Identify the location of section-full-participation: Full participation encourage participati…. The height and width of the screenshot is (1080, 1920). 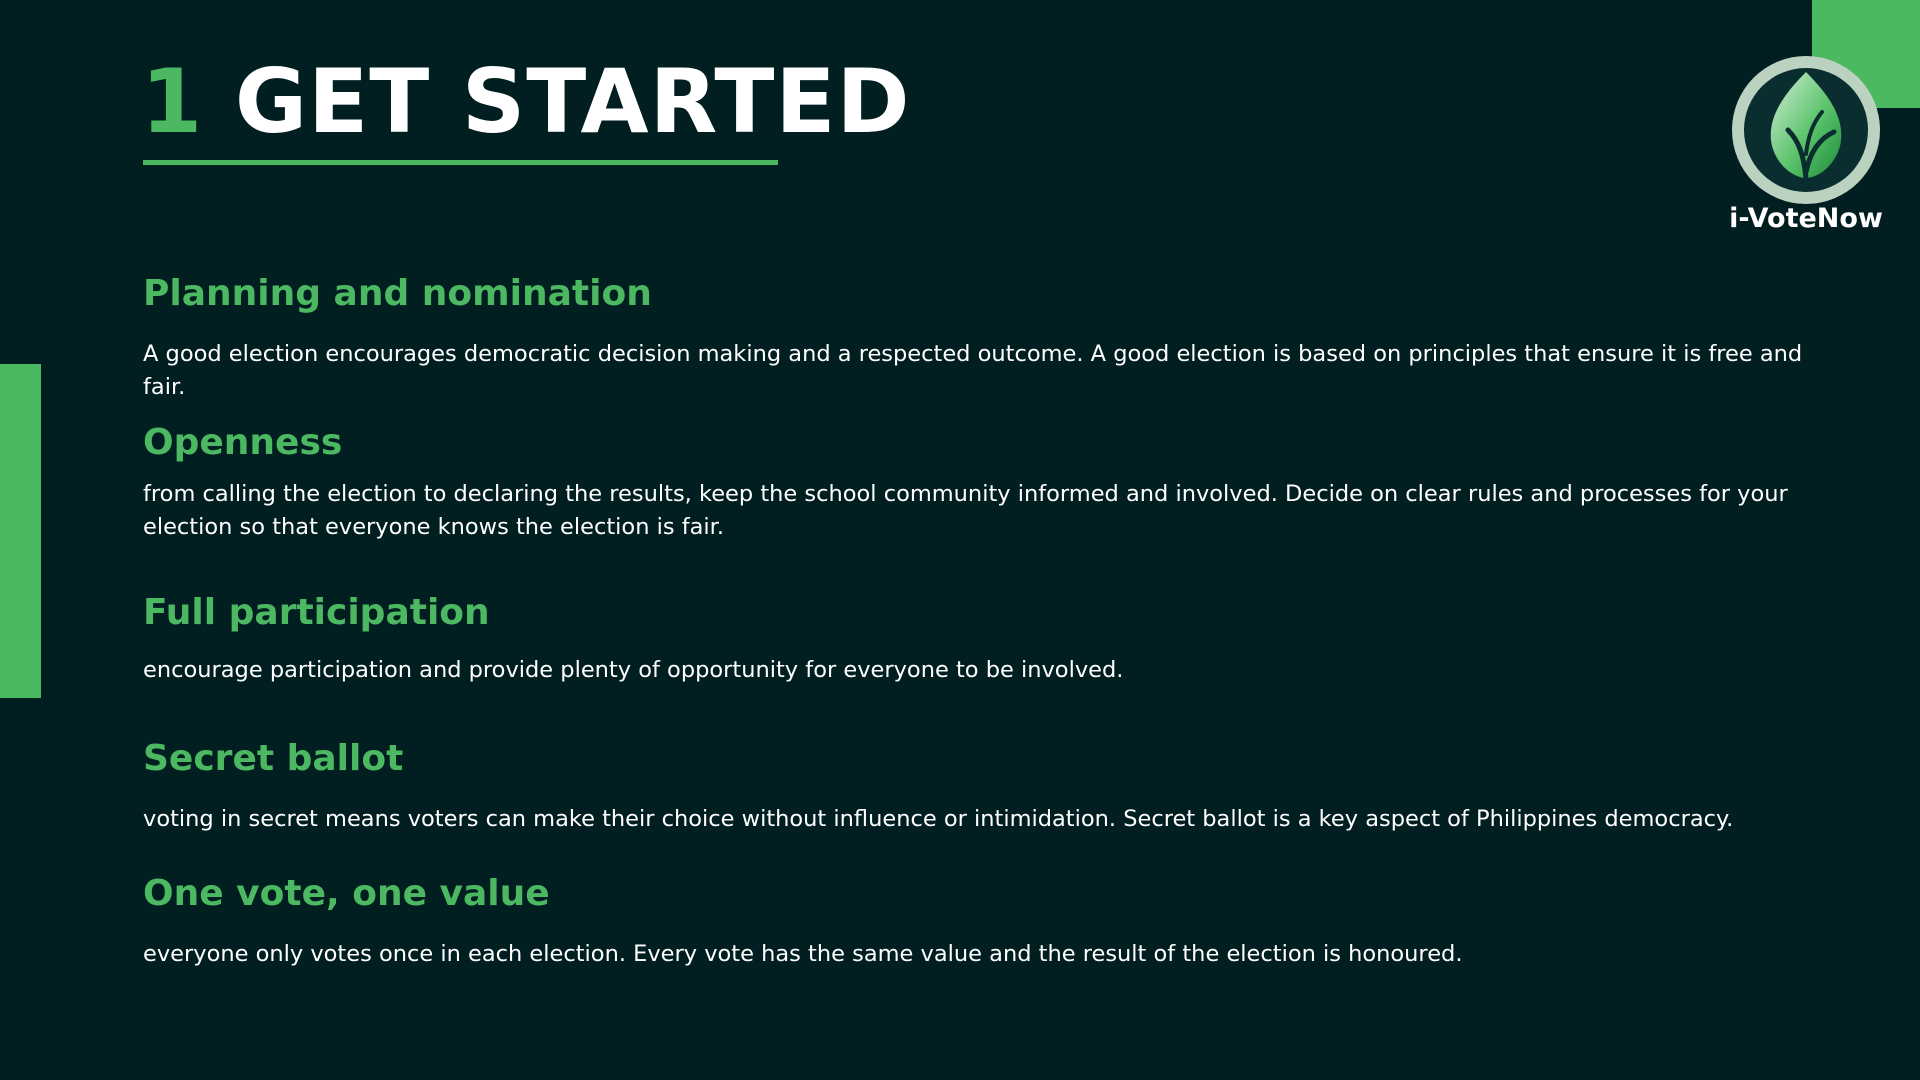
(993, 639).